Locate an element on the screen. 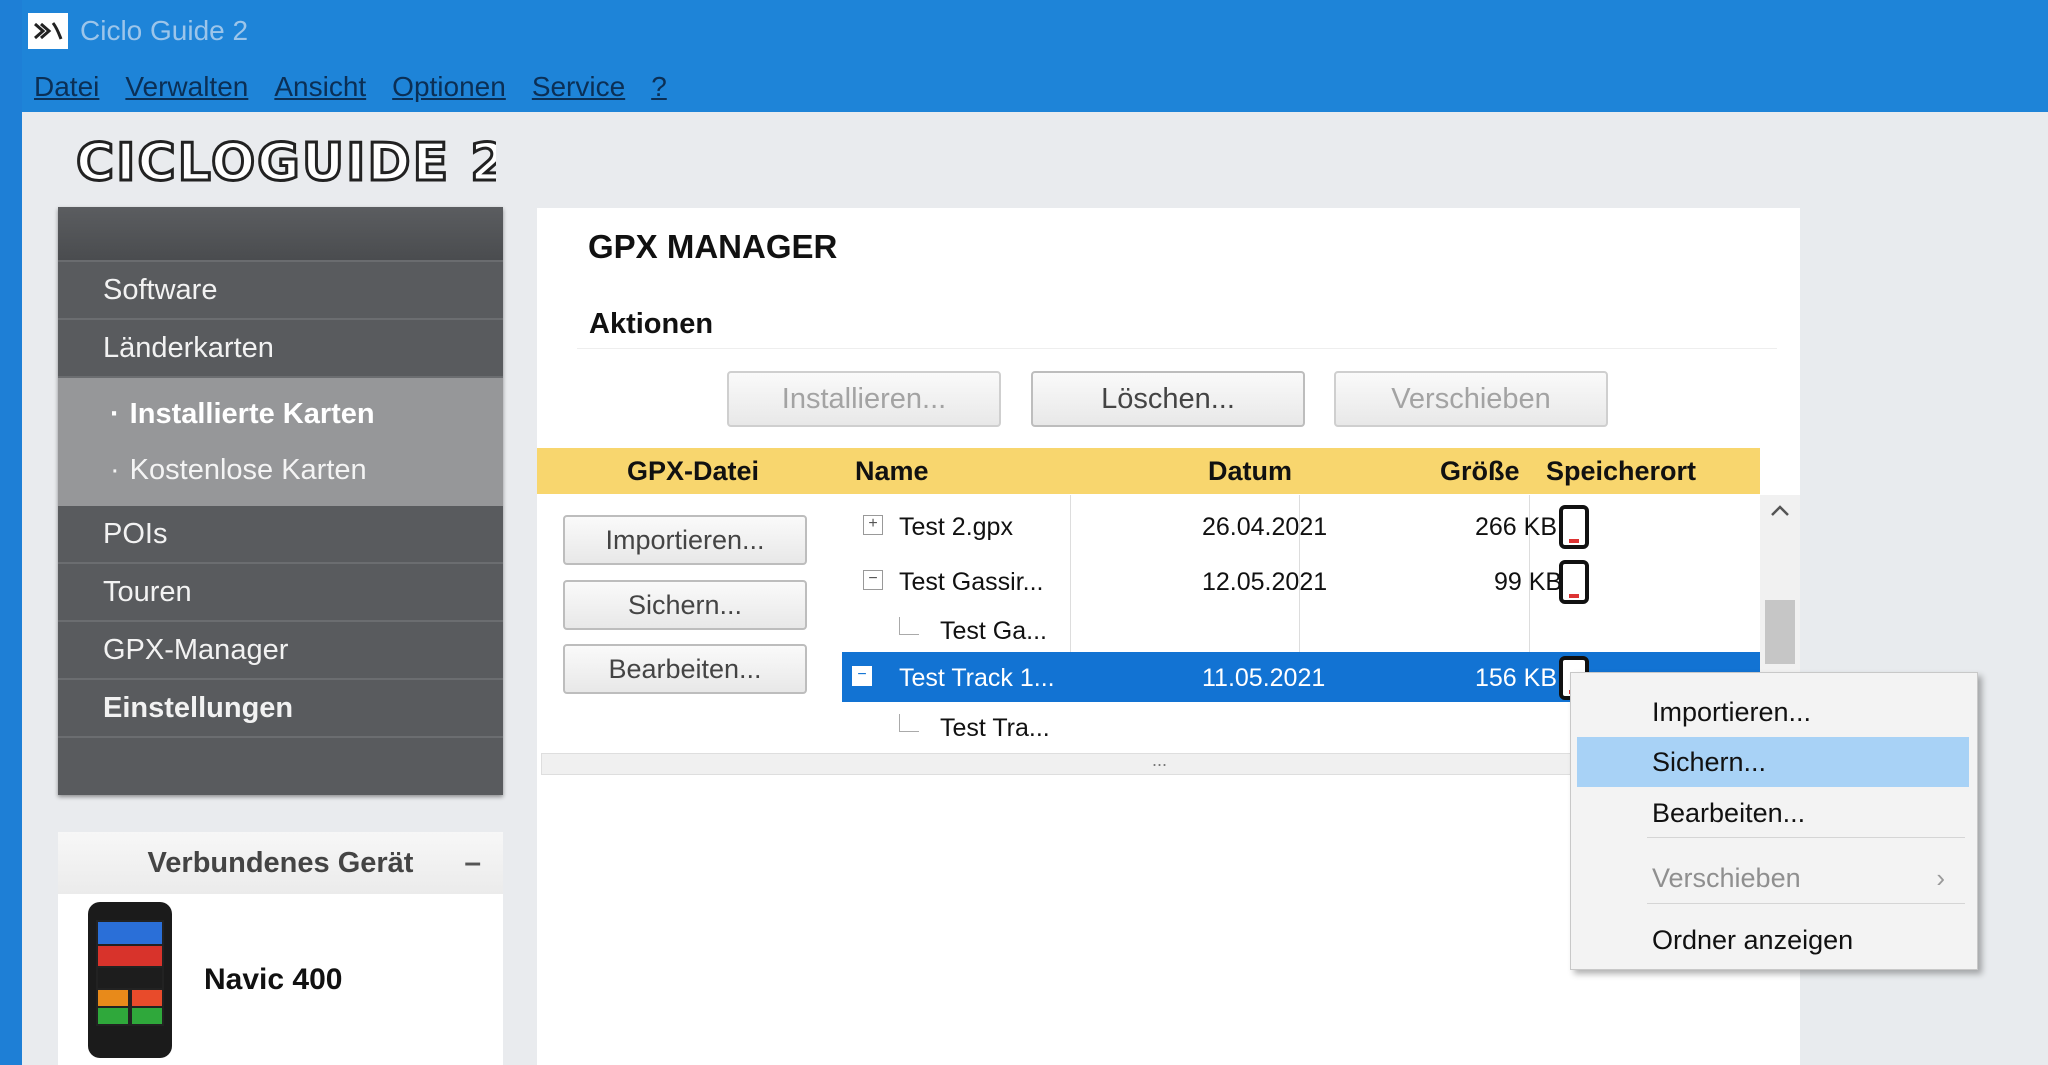 The image size is (2048, 1065). sidebar-item-gpx-manager: GPX-Manager is located at coordinates (280, 651).